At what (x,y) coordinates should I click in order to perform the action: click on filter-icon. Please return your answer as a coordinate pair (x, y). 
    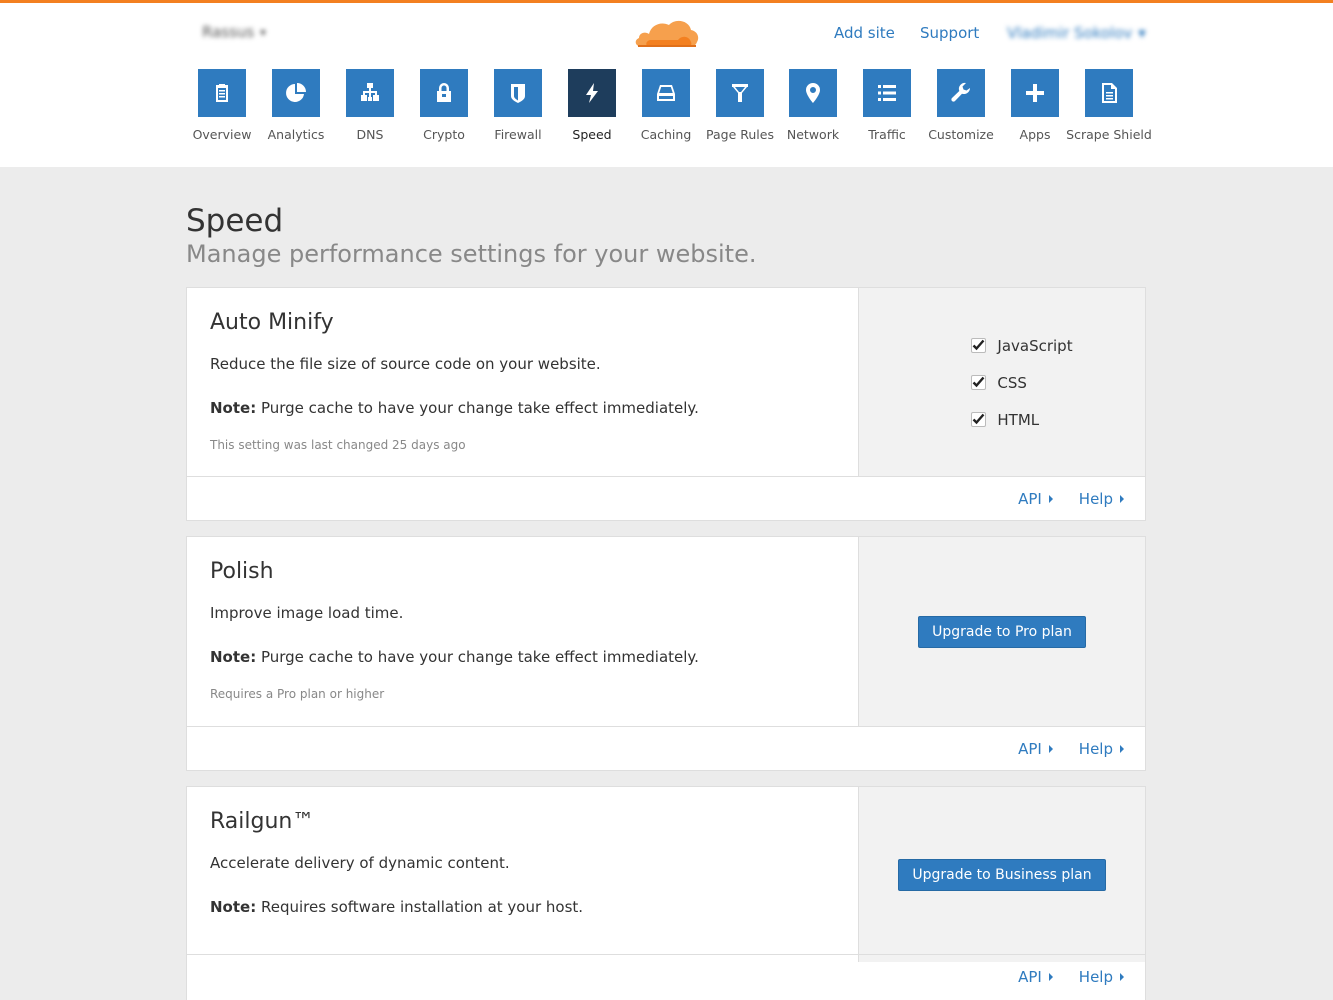
    Looking at the image, I should click on (740, 93).